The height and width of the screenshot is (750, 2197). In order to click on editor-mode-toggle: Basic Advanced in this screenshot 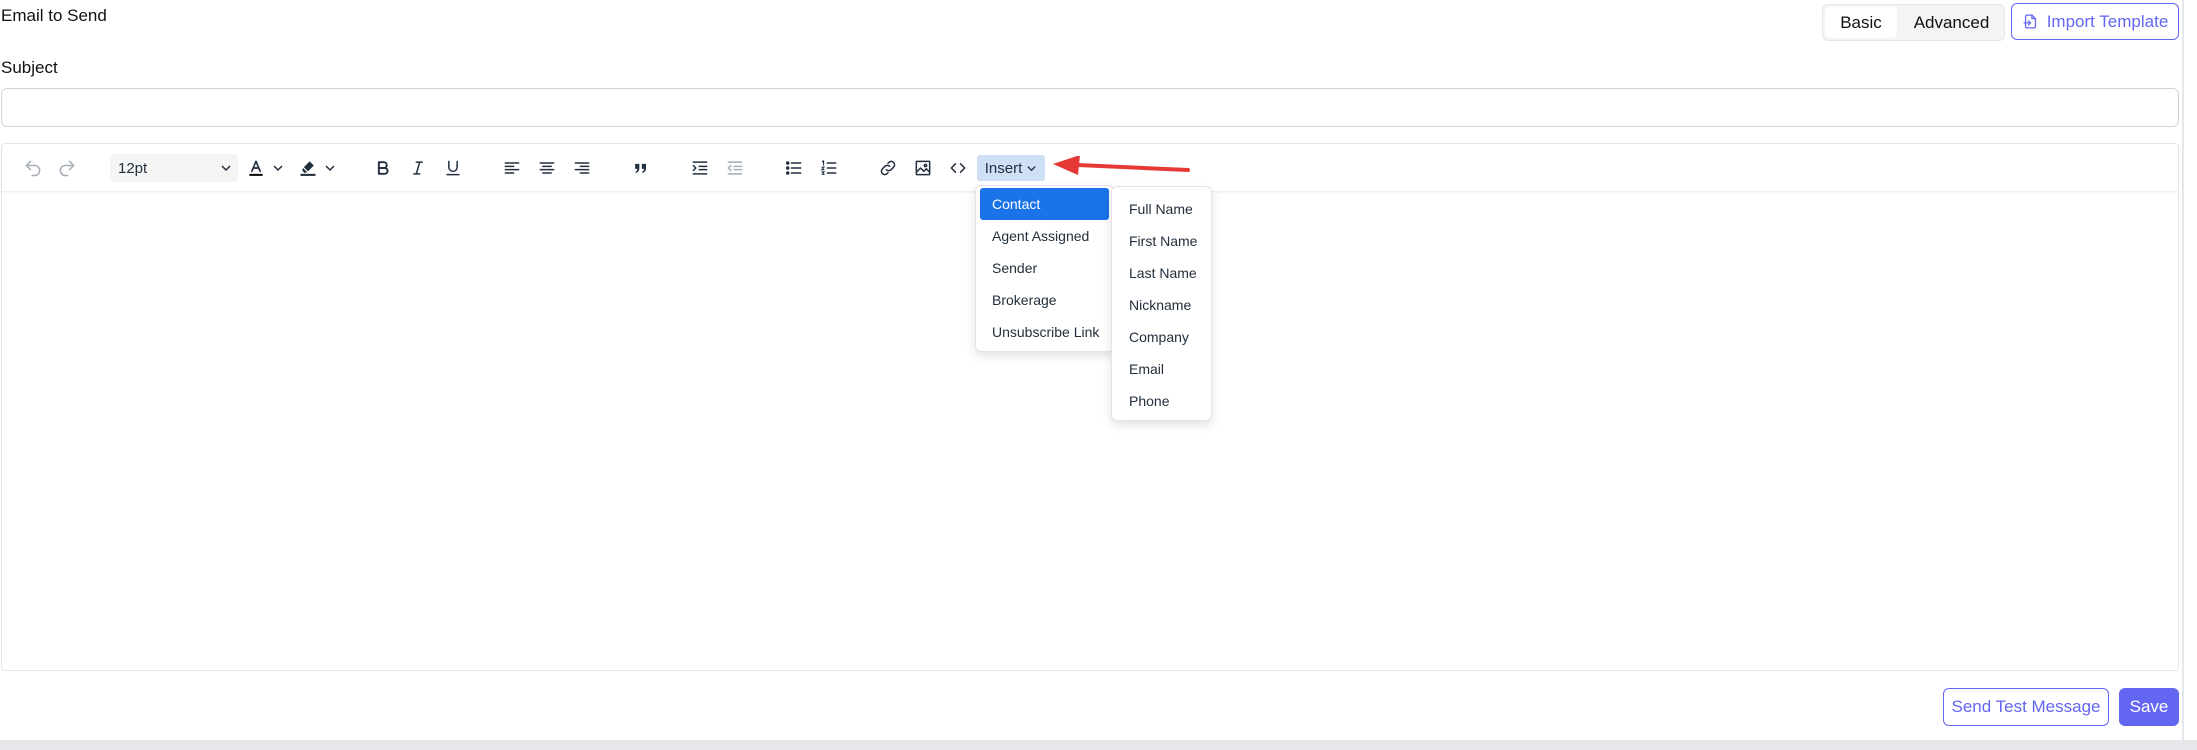, I will do `click(1913, 22)`.